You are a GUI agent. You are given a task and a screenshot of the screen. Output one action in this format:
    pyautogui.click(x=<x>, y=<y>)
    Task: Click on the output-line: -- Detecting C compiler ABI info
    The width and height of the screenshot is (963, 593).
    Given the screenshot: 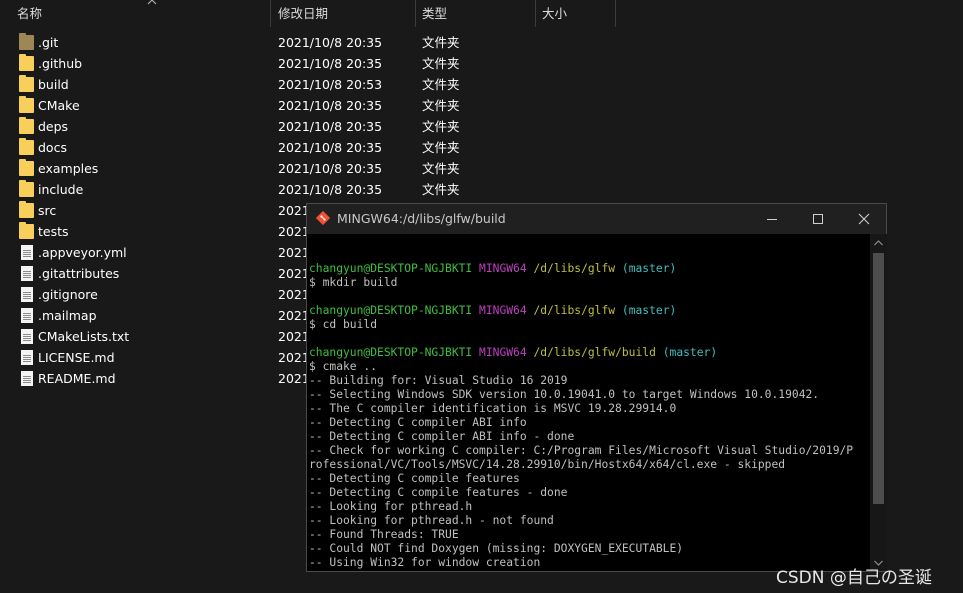 What is the action you would take?
    pyautogui.click(x=418, y=422)
    